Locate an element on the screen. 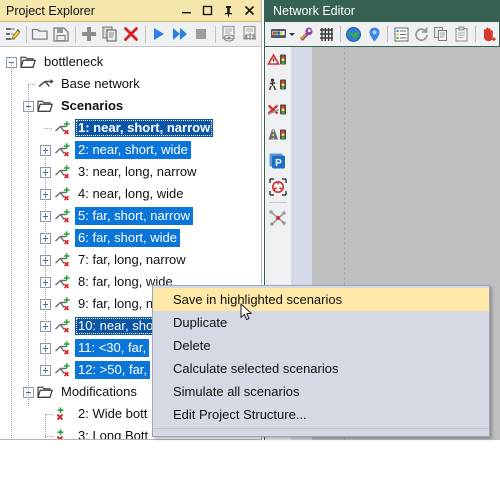 The height and width of the screenshot is (500, 500). project-explorer-titlebar: Project Explorer is located at coordinates (130, 11).